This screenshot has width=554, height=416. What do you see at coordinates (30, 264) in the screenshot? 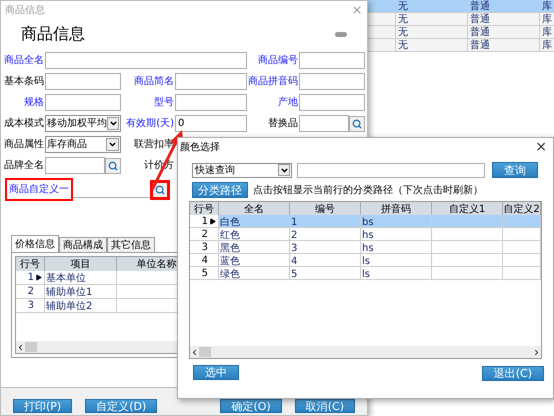
I see `column-header: 行号` at bounding box center [30, 264].